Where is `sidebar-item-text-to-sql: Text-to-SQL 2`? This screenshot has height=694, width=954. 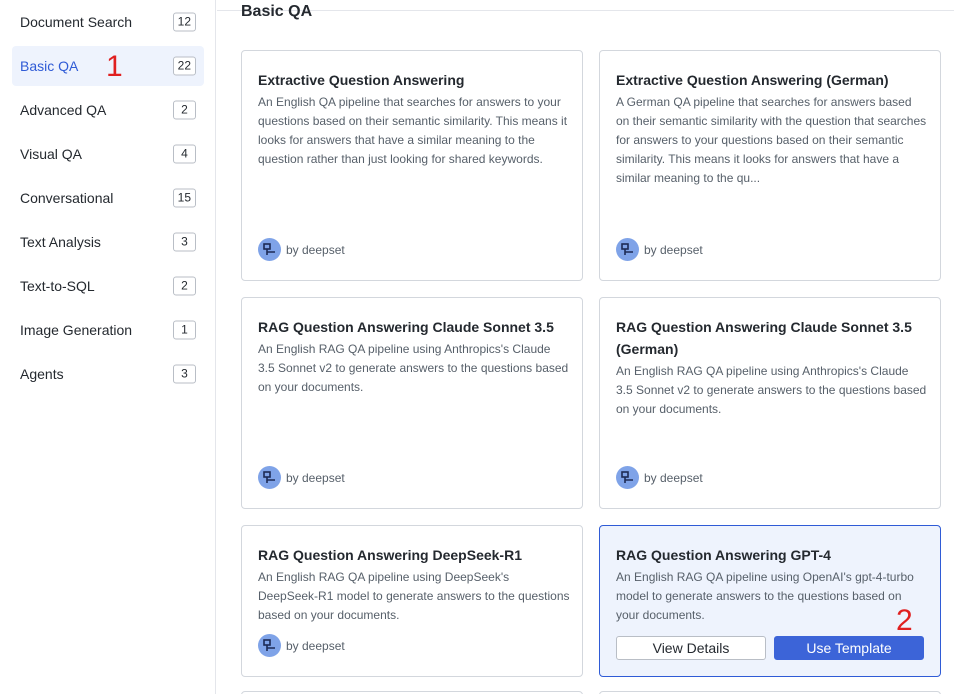
sidebar-item-text-to-sql: Text-to-SQL 2 is located at coordinates (108, 286).